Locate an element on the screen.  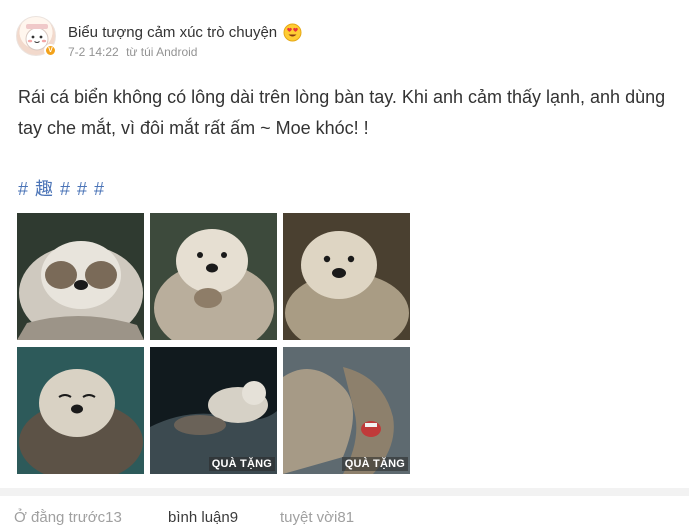
like-button: tuyệt vời81 is located at coordinates (317, 517).